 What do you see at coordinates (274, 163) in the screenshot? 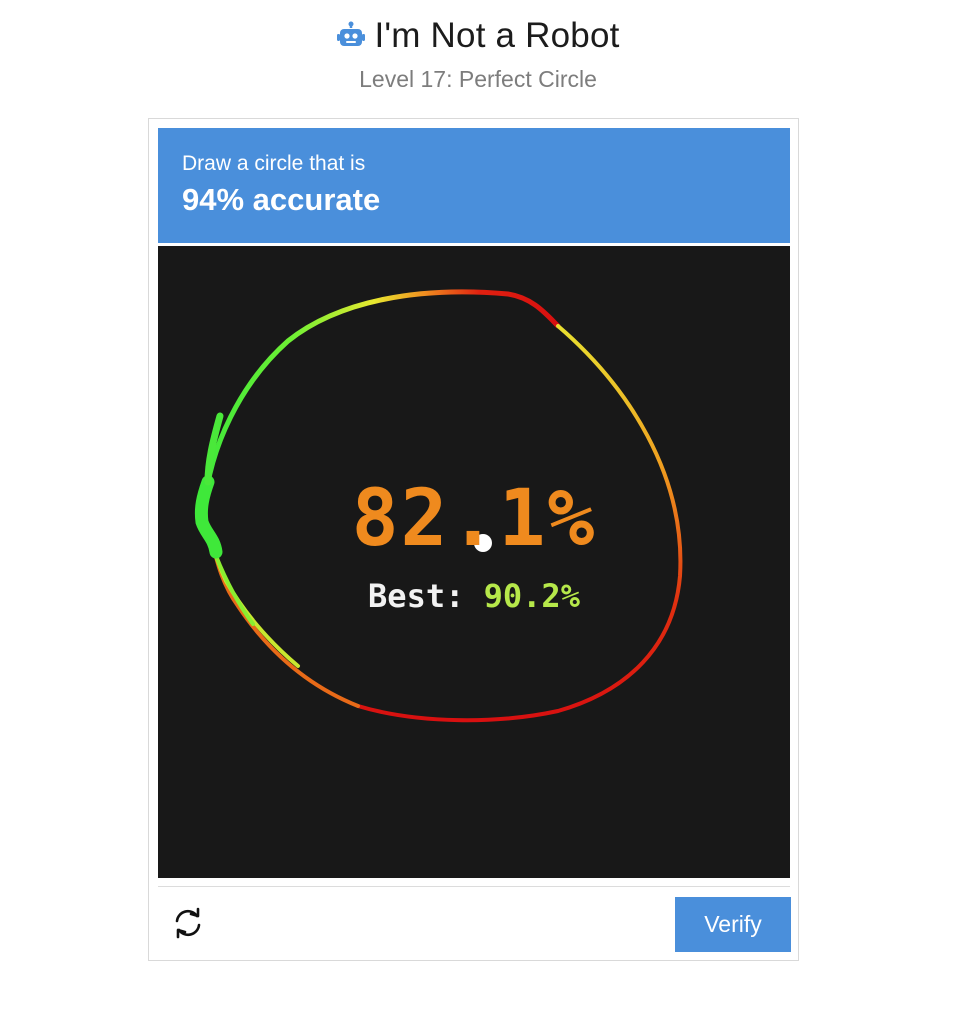
I see `challenge-instruction: Draw a circle that is` at bounding box center [274, 163].